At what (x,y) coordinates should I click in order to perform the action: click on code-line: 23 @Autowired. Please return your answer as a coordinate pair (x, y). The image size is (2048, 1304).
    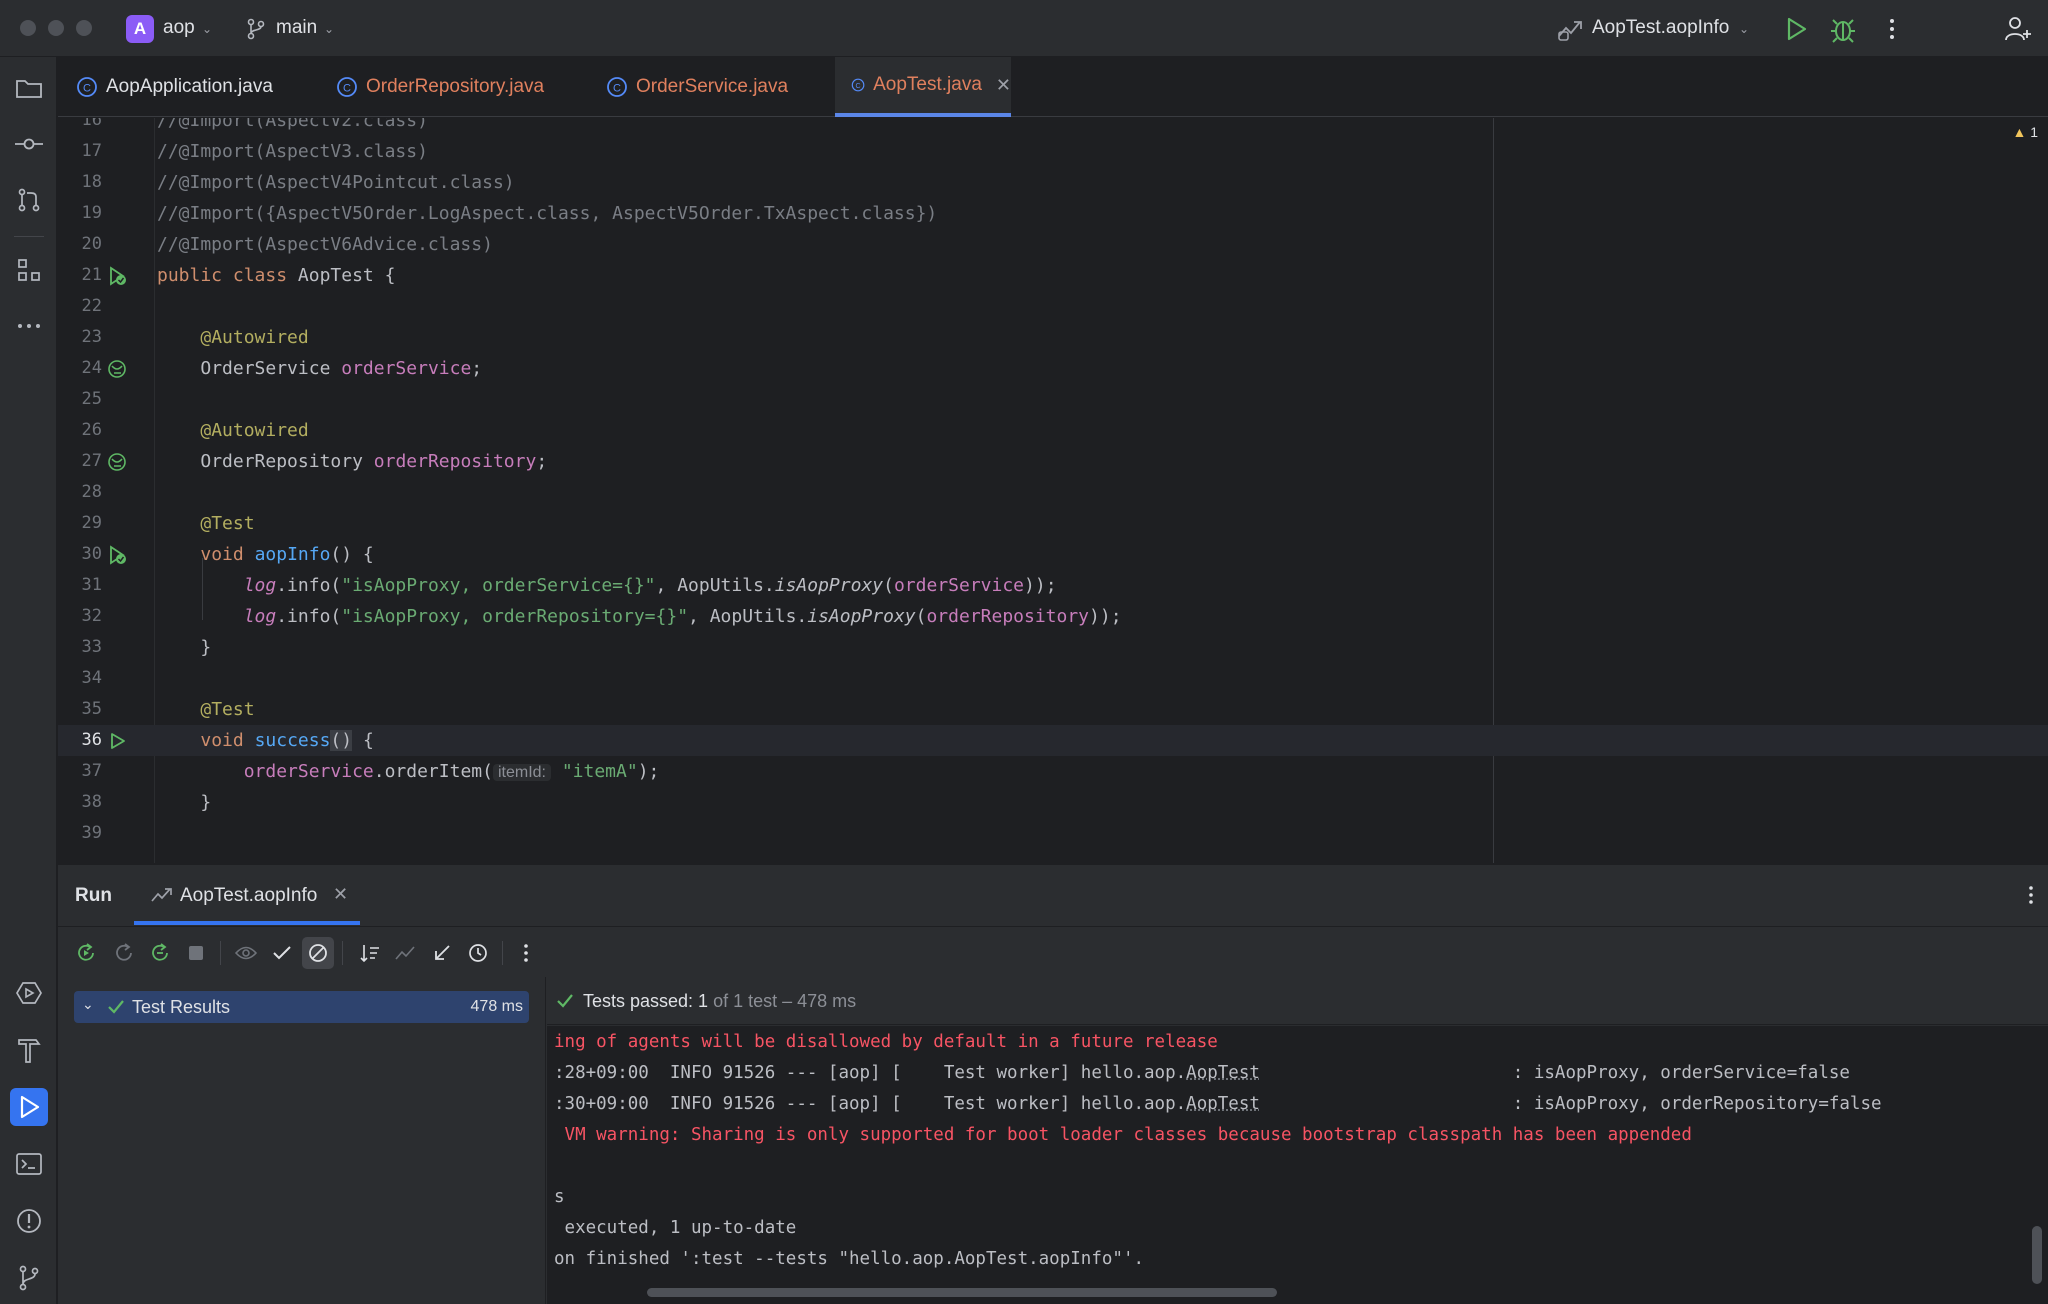
    Looking at the image, I should click on (1053, 337).